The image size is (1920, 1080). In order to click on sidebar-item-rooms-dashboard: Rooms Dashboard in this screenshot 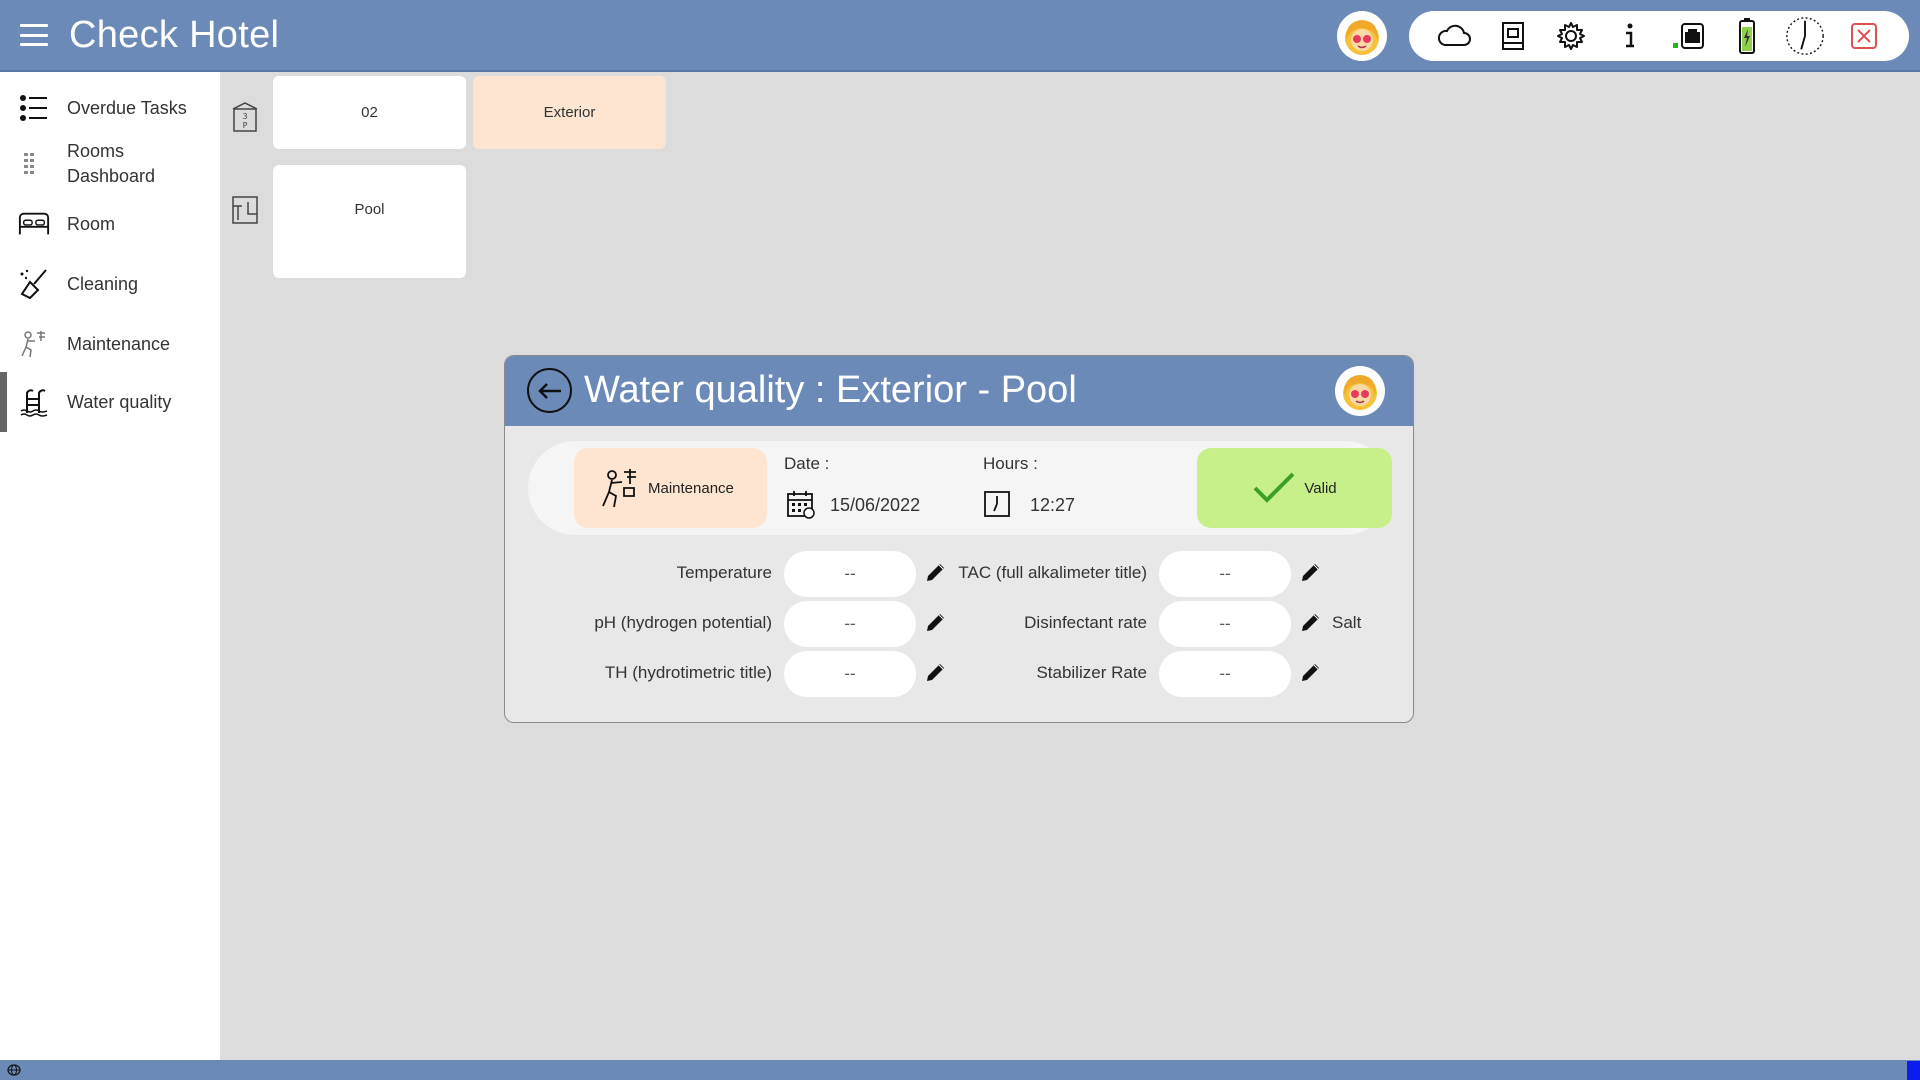, I will do `click(110, 164)`.